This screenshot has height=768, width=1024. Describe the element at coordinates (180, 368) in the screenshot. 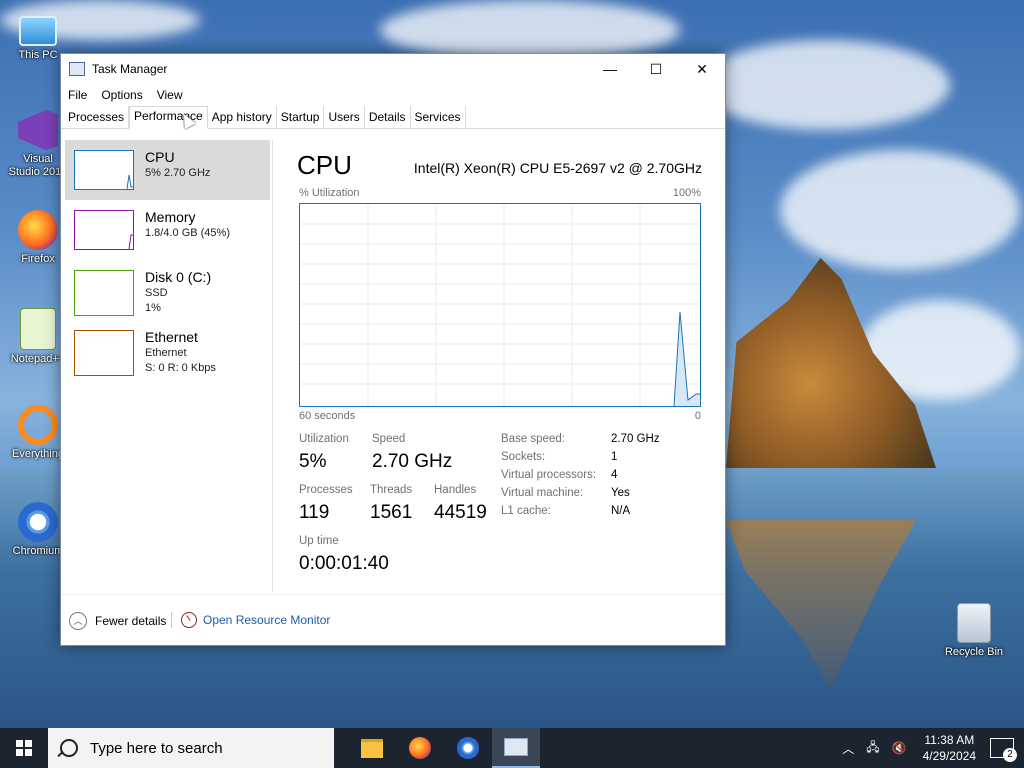

I see `resource-detail-2: S: 0 R: 0 Kbps` at that location.